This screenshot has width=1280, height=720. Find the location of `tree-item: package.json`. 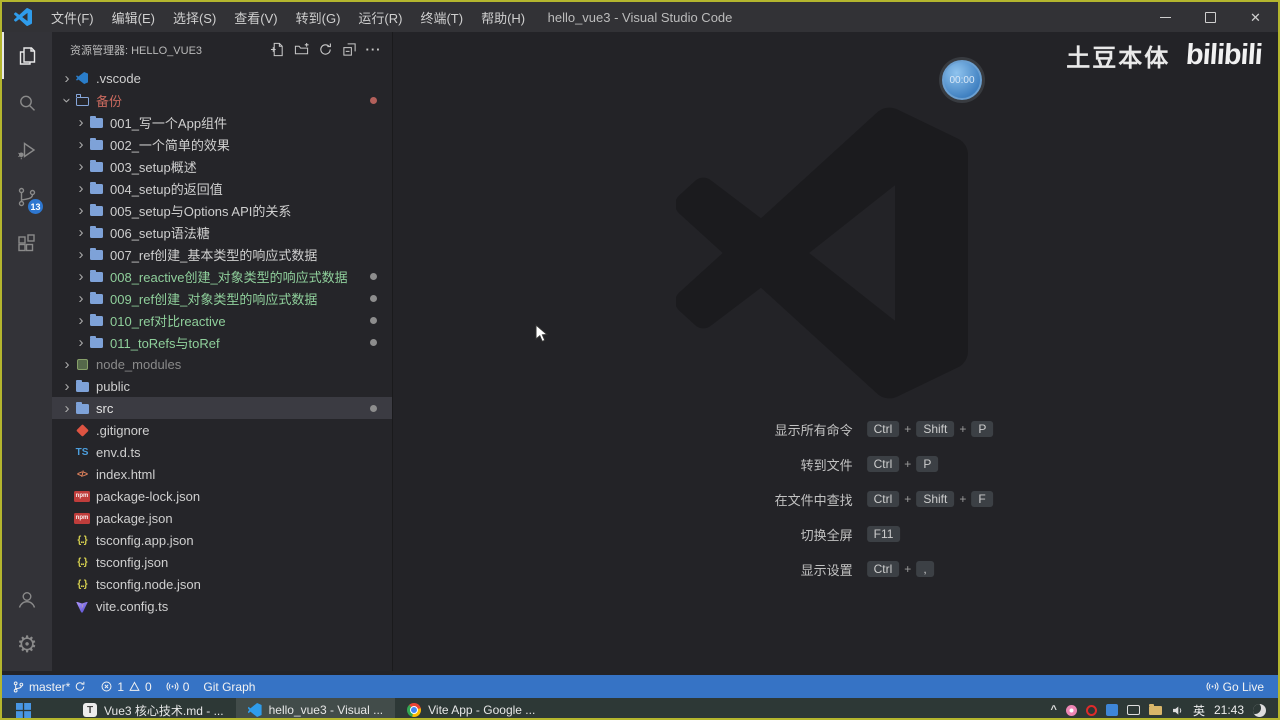

tree-item: package.json is located at coordinates (222, 518).